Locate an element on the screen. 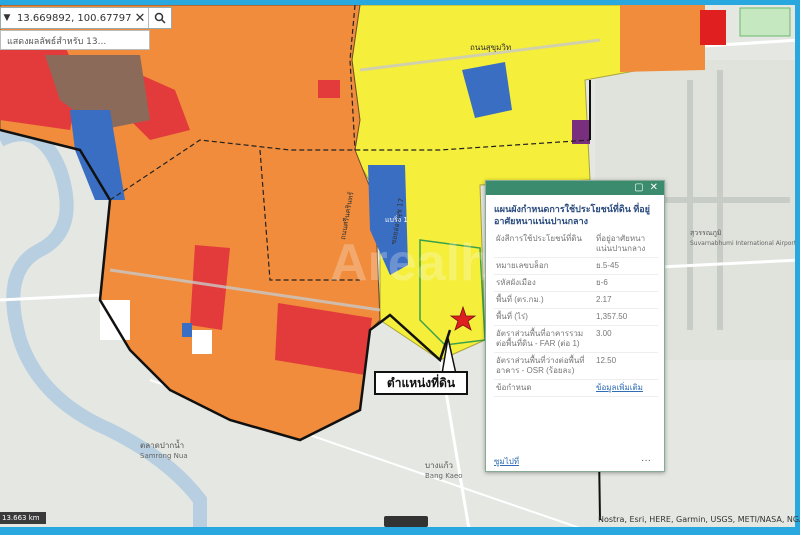 The height and width of the screenshot is (535, 800). search-icon is located at coordinates (160, 18).